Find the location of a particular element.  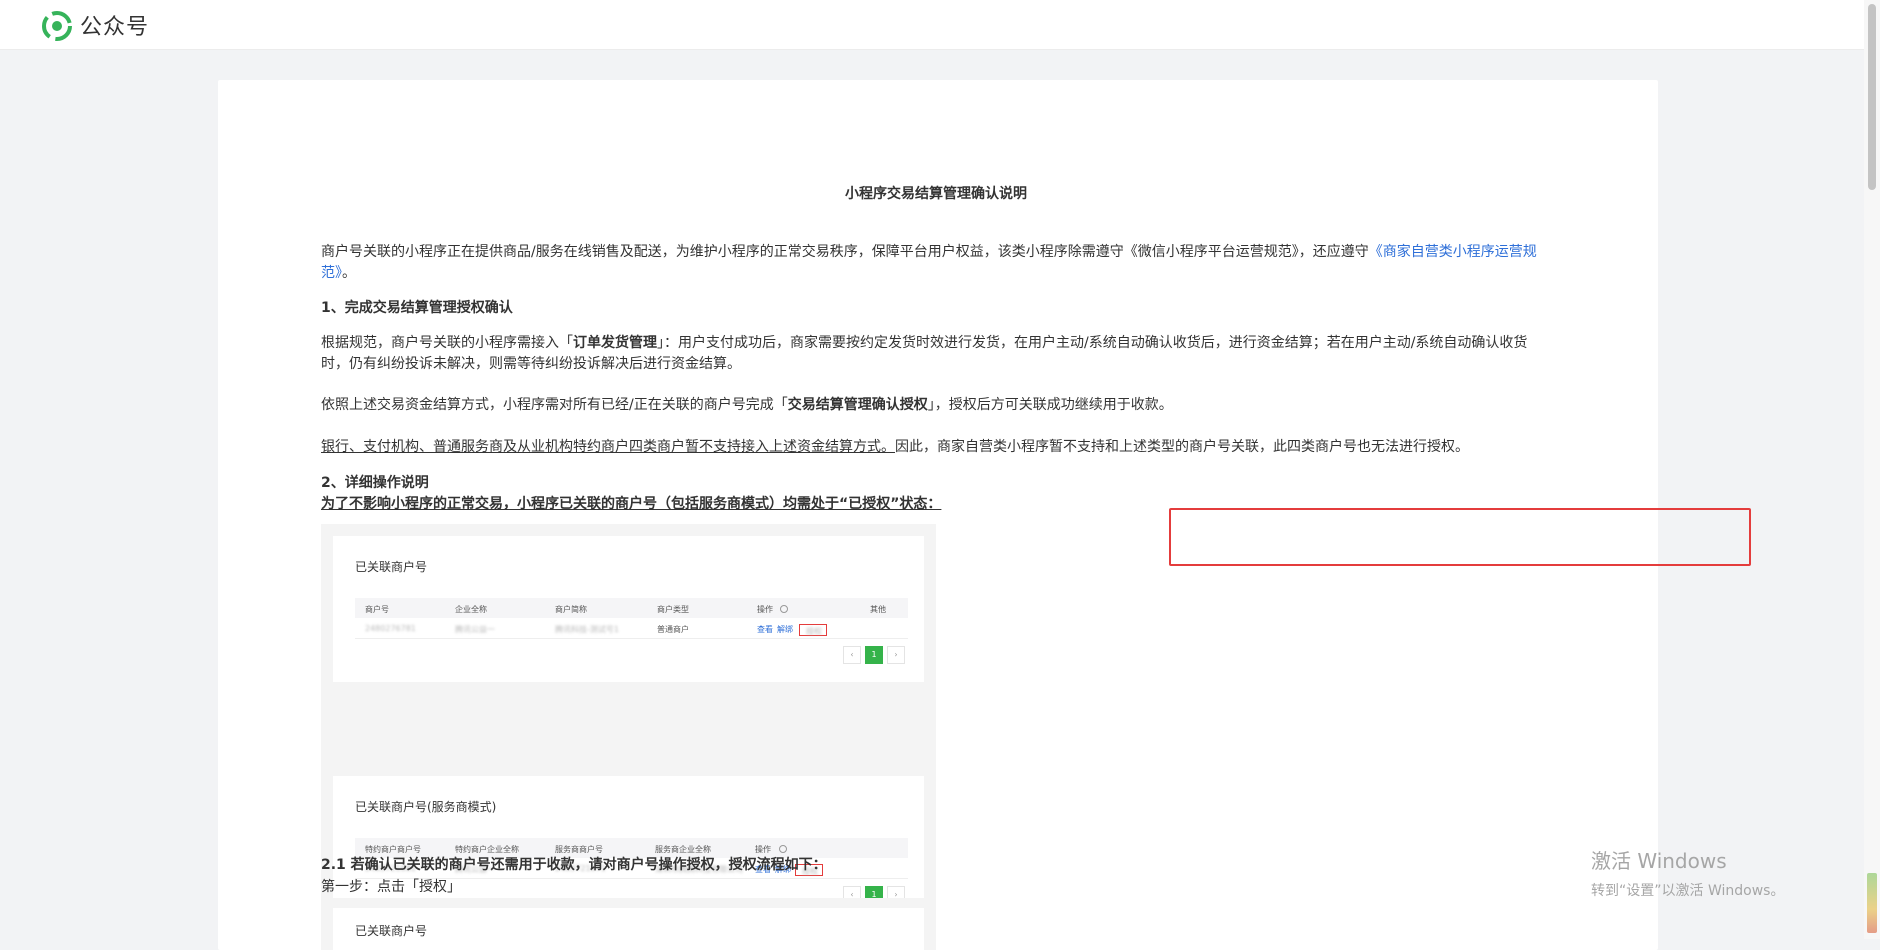

intro-suffix: 。 is located at coordinates (349, 273).